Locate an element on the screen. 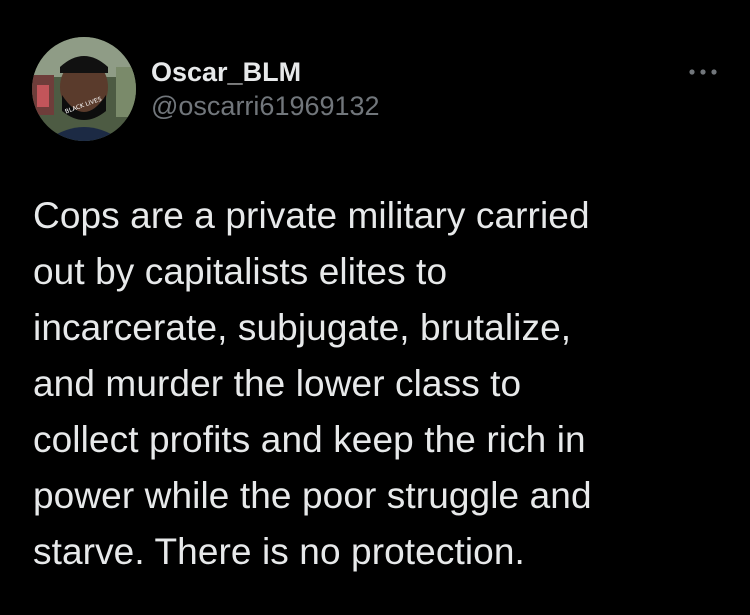  author-display-name: Oscar_BLM is located at coordinates (265, 72).